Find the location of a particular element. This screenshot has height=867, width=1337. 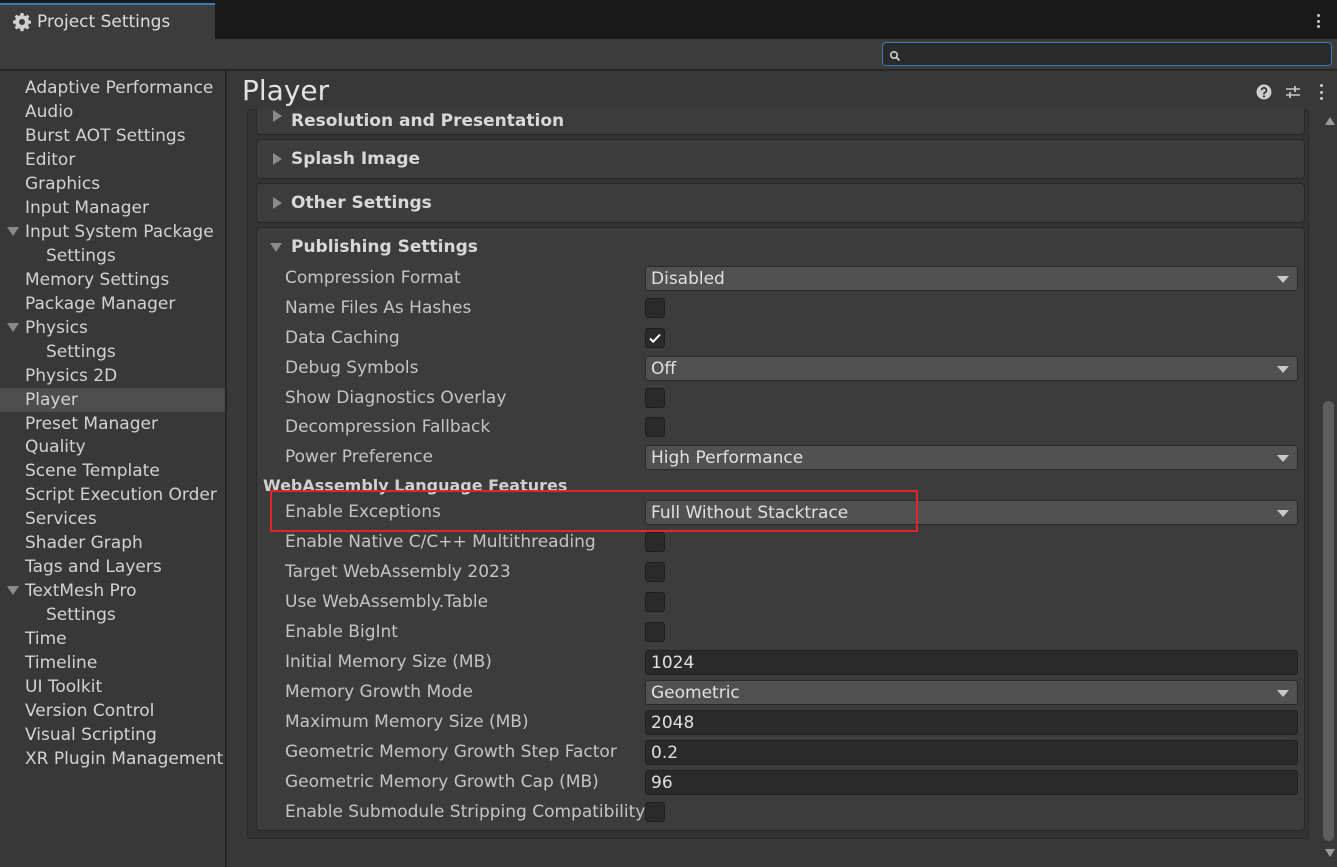

section-splash-image: Splash Image is located at coordinates (780, 159).